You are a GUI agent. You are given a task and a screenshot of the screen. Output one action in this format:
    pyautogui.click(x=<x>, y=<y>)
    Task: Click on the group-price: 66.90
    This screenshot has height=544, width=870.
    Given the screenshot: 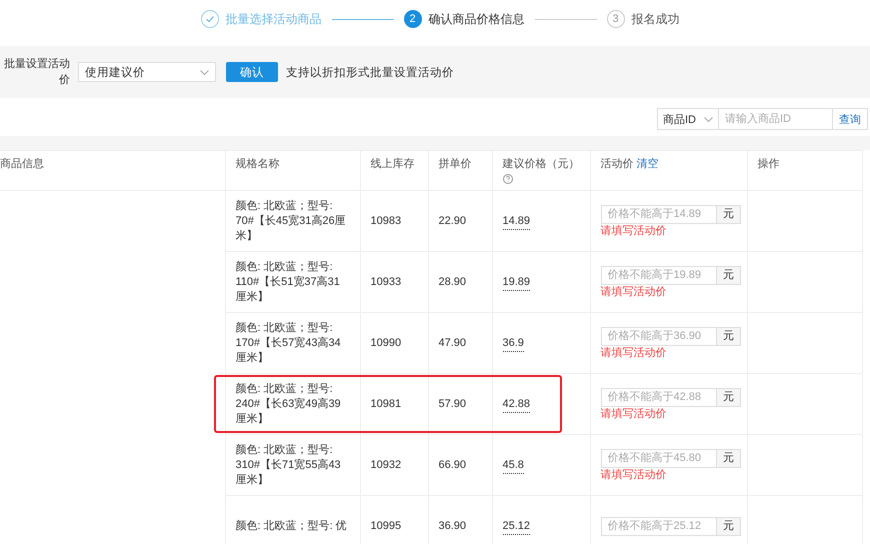 What is the action you would take?
    pyautogui.click(x=452, y=464)
    